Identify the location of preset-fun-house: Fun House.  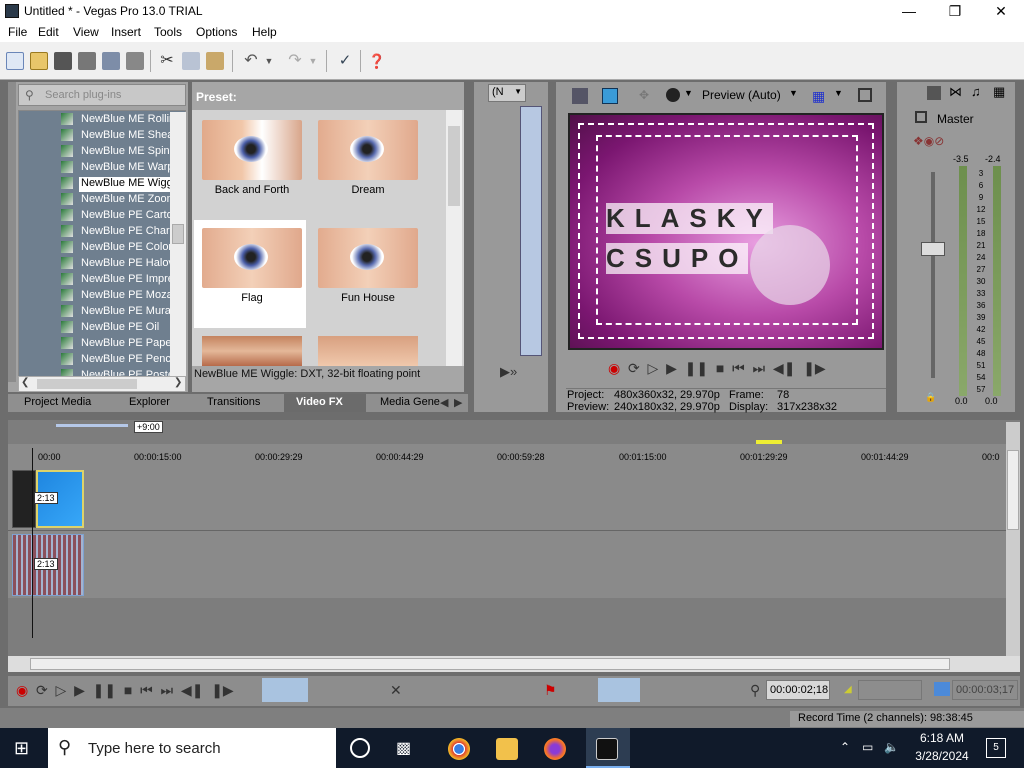
(366, 274).